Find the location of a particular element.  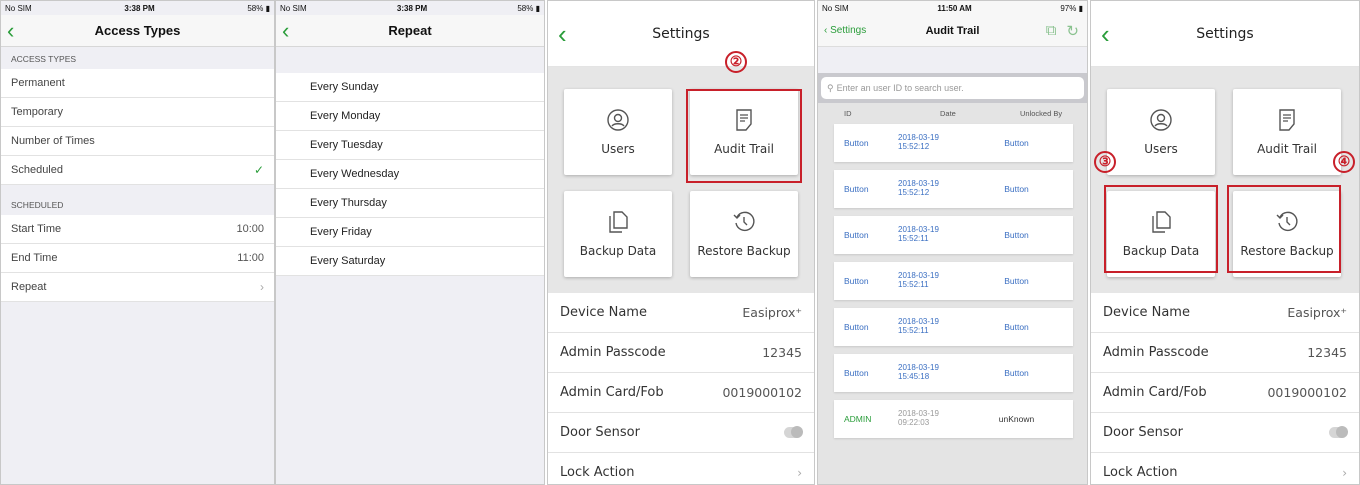

access-type-temporary: Temporary is located at coordinates (137, 112).